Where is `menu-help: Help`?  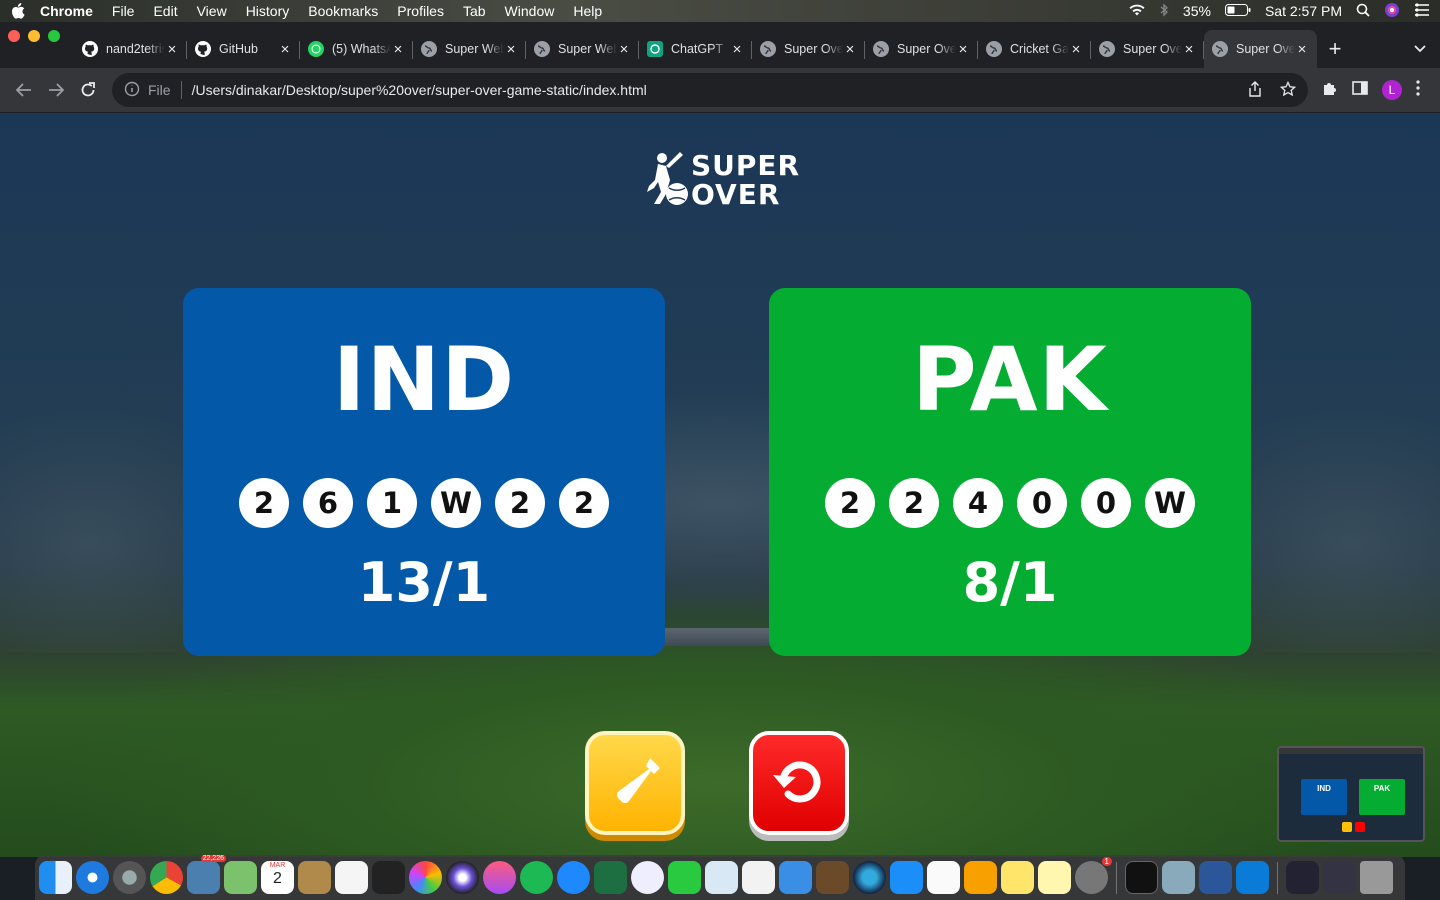 menu-help: Help is located at coordinates (587, 11).